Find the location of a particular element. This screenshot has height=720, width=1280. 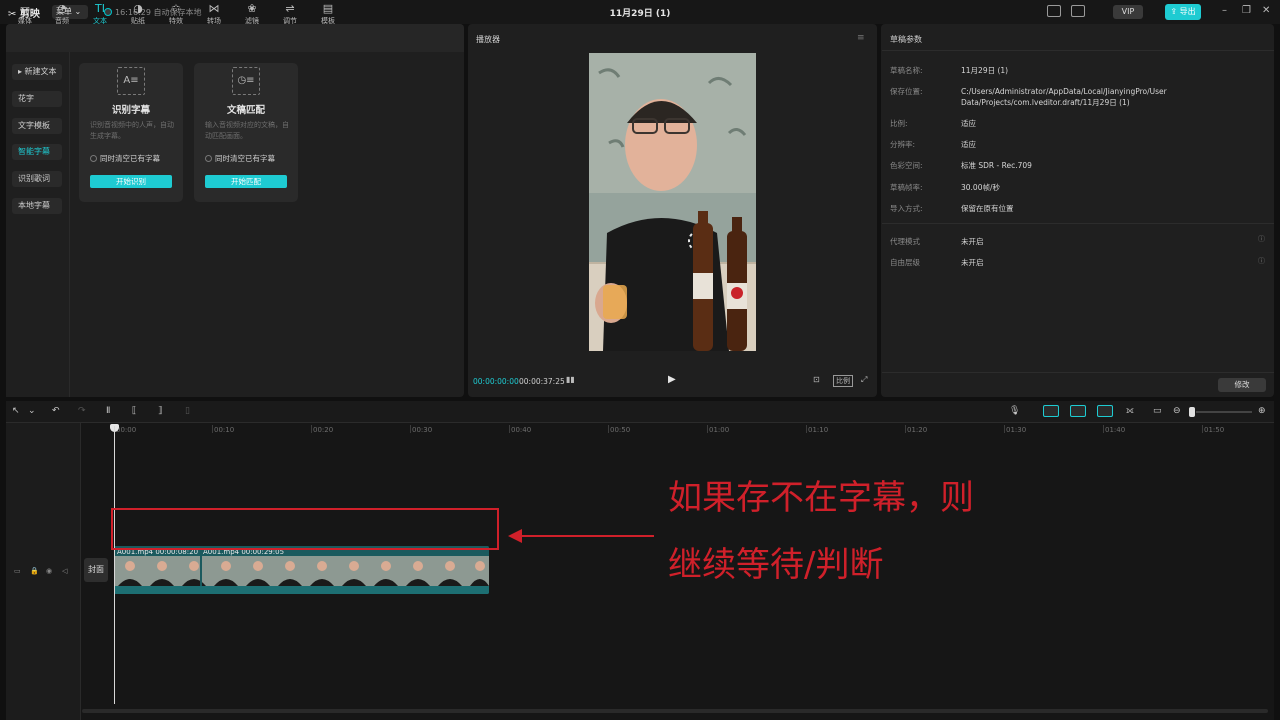

prop-key: 导入方式: is located at coordinates (906, 208).